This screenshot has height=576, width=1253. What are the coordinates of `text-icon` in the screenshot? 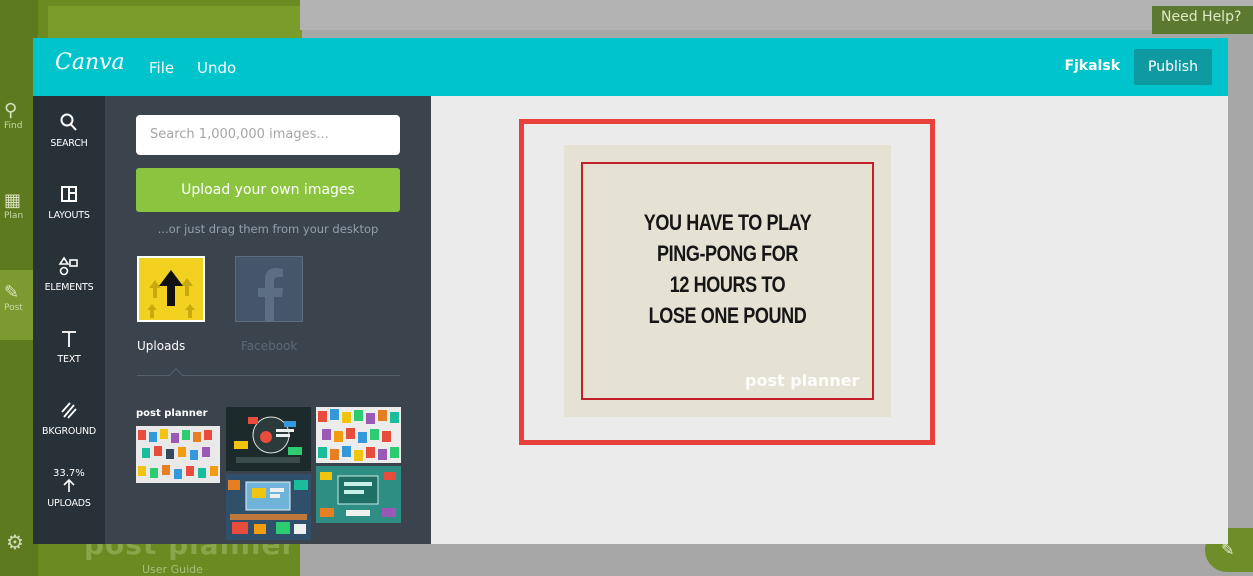 It's located at (69, 341).